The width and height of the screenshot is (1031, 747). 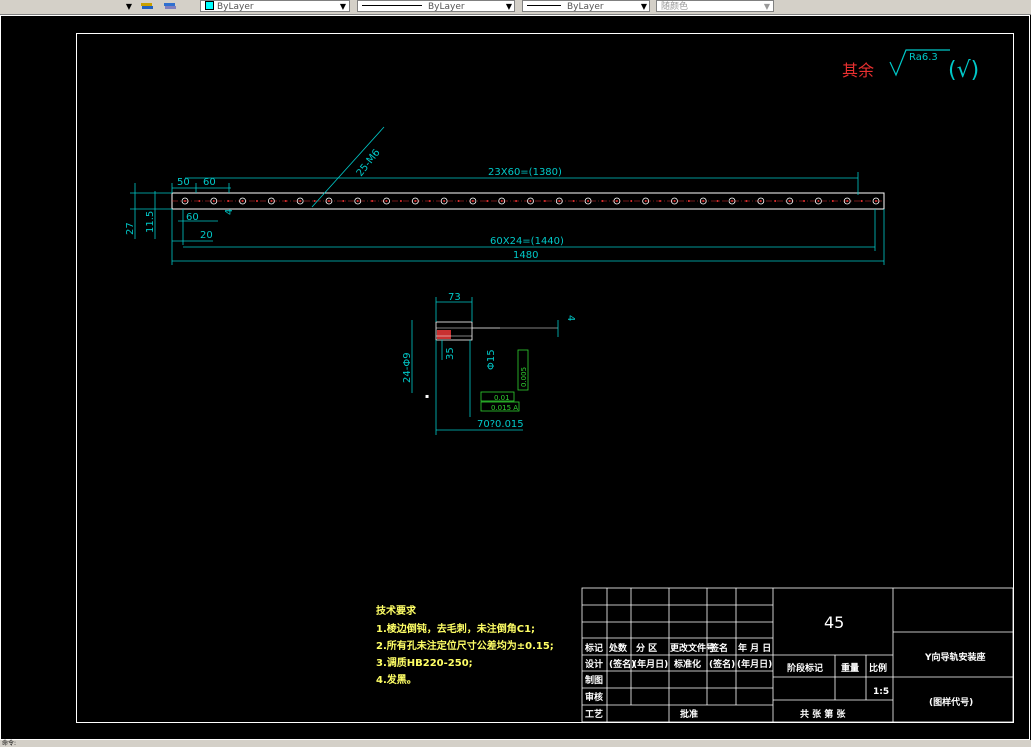 What do you see at coordinates (206, 235) in the screenshot?
I see `dim-20: 20` at bounding box center [206, 235].